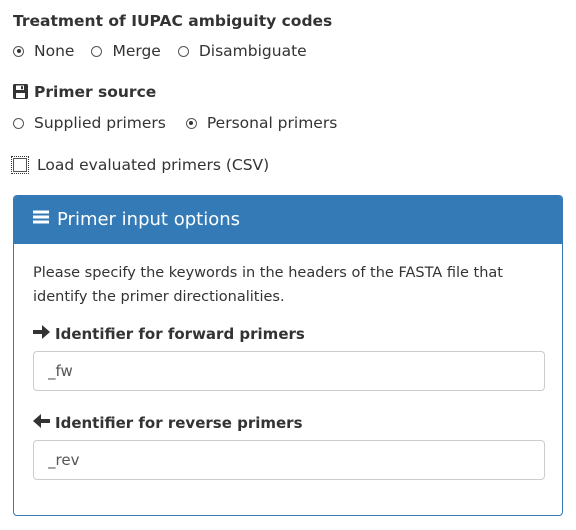 This screenshot has width=576, height=530. I want to click on iupac-option-disambiguate: Disambiguate, so click(242, 51).